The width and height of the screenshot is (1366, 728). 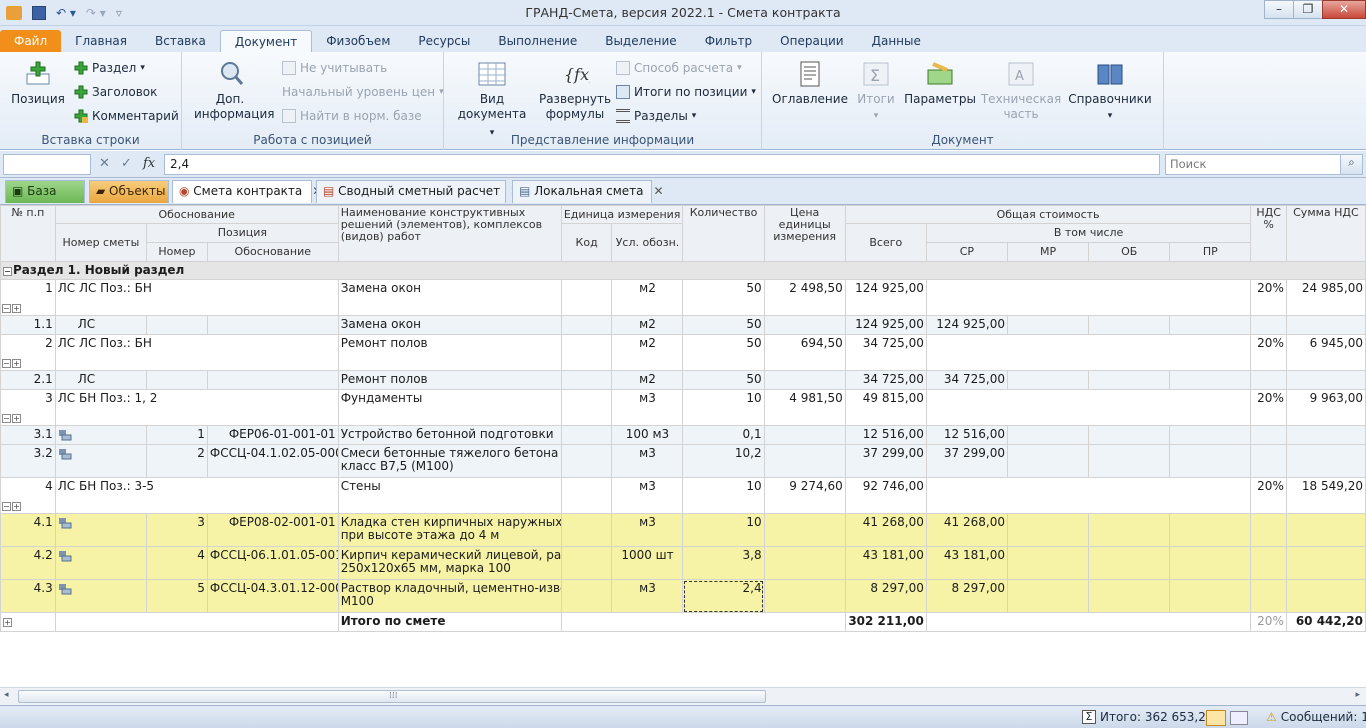 What do you see at coordinates (129, 191) in the screenshot?
I see `tab-objects: ▰ Объекты` at bounding box center [129, 191].